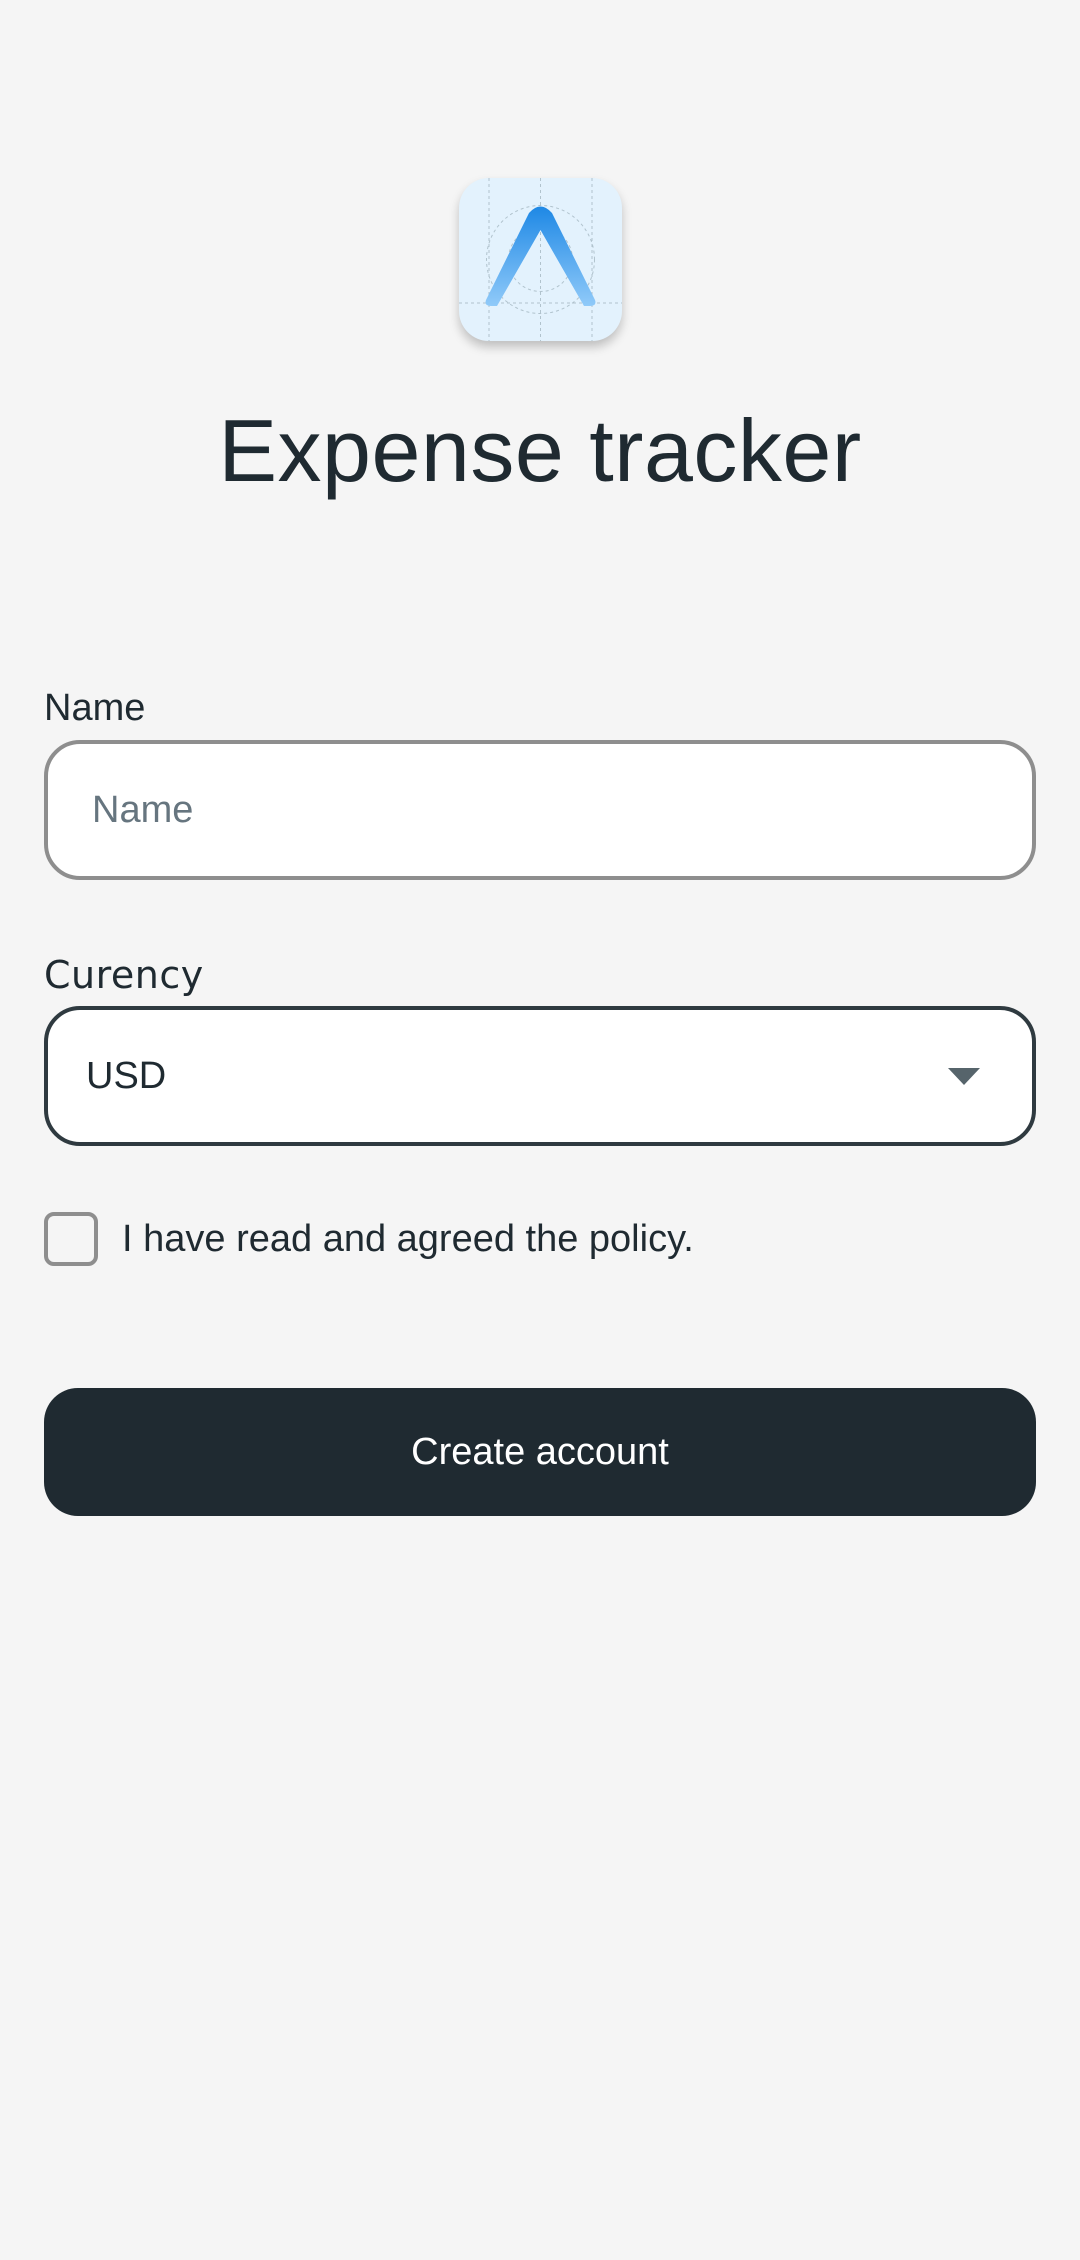 Image resolution: width=1080 pixels, height=2260 pixels. I want to click on policy-checkbox, so click(71, 1239).